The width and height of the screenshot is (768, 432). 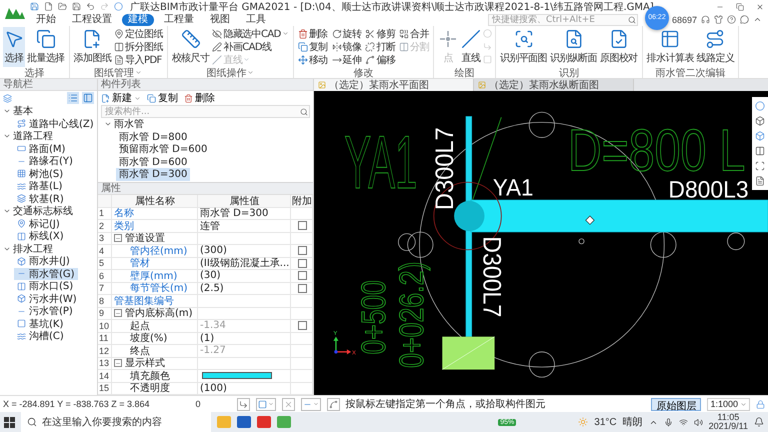 What do you see at coordinates (414, 33) in the screenshot?
I see `ribbon-button: 合并` at bounding box center [414, 33].